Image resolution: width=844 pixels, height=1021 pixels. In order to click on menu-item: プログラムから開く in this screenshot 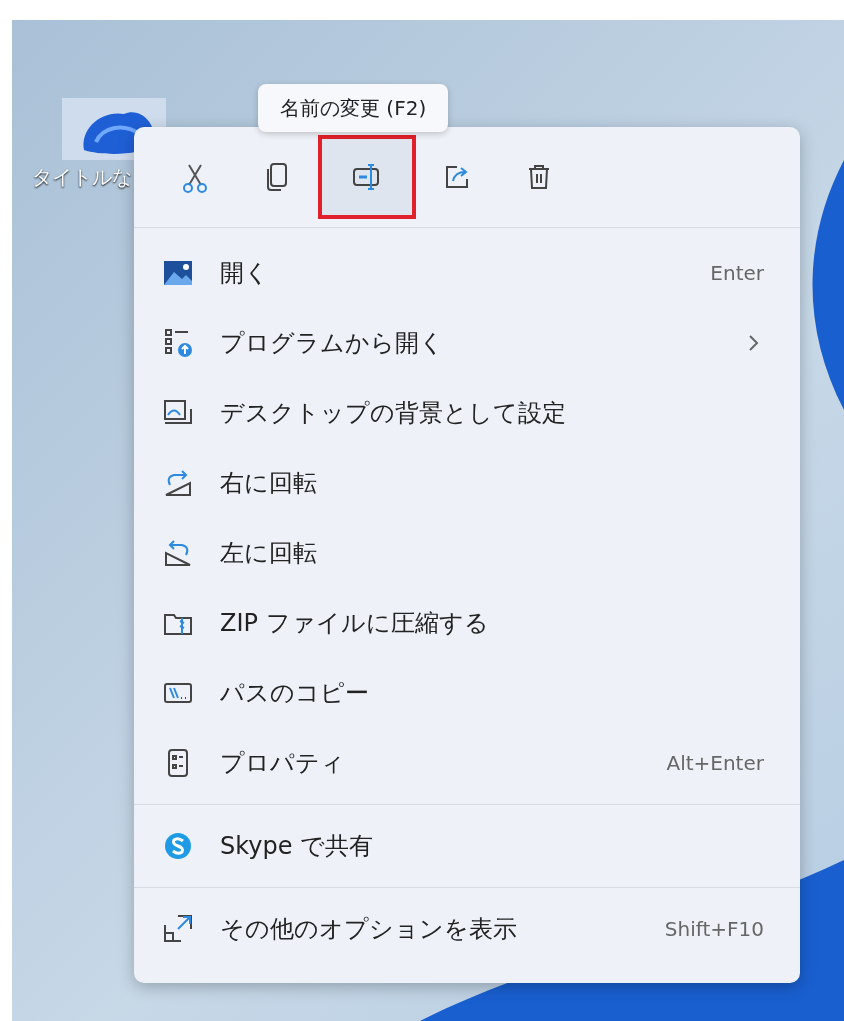, I will do `click(467, 343)`.